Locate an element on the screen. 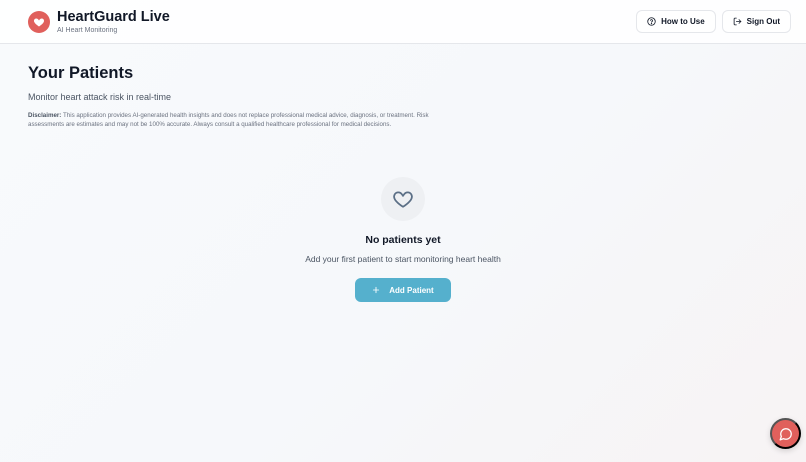 The image size is (806, 462). plus-icon is located at coordinates (376, 290).